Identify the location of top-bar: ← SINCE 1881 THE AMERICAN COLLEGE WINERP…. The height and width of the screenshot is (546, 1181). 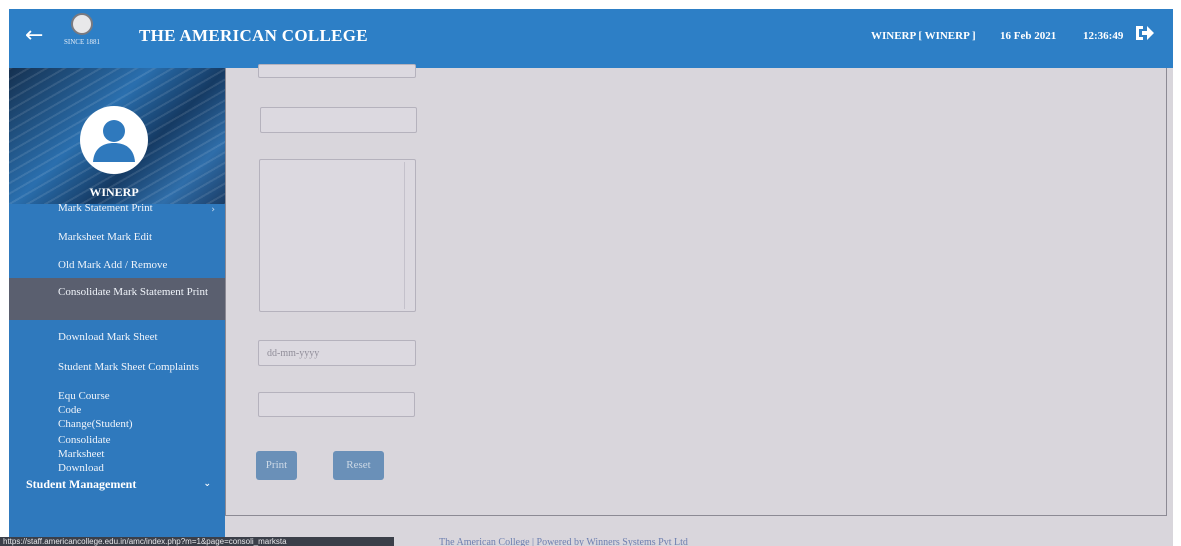
(591, 38).